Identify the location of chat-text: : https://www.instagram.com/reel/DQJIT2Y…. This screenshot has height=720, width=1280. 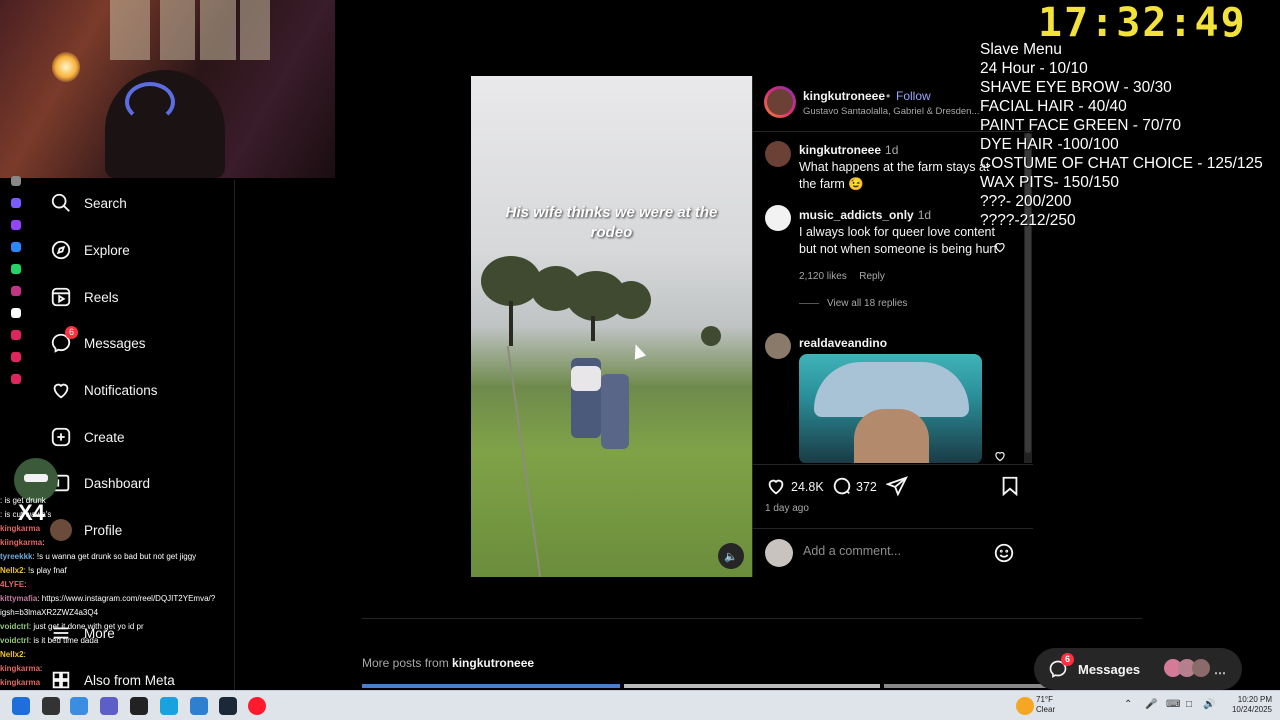
(126, 598).